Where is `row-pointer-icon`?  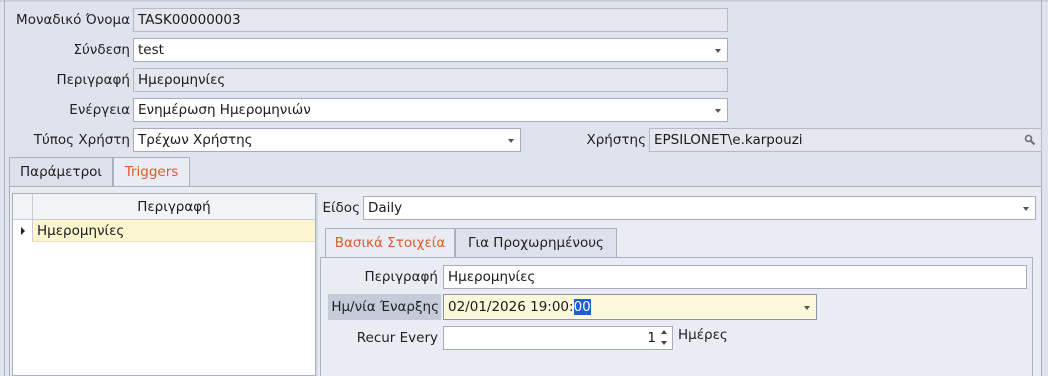
row-pointer-icon is located at coordinates (23, 231).